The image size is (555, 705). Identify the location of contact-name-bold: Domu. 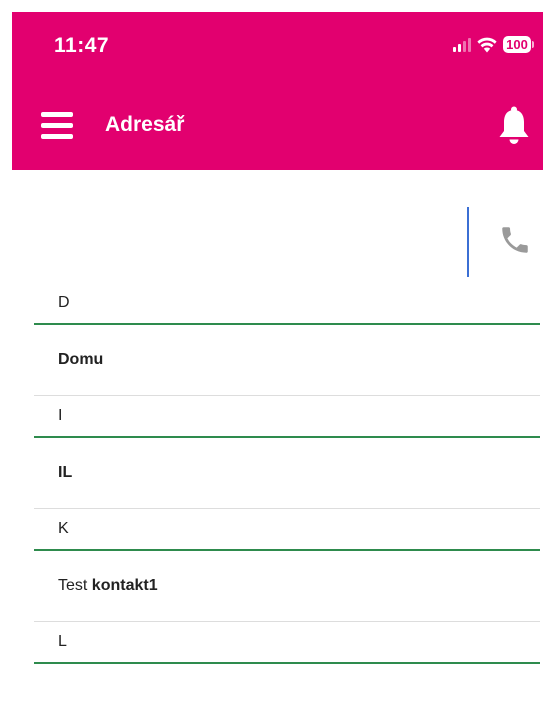
(81, 359).